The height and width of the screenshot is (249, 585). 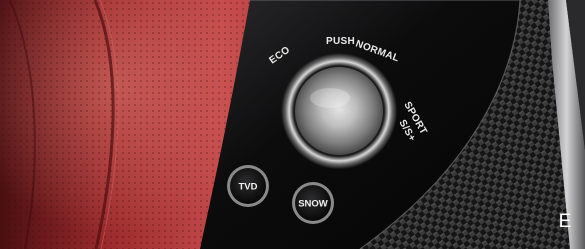 What do you see at coordinates (248, 187) in the screenshot?
I see `tvd-button-label: TVD` at bounding box center [248, 187].